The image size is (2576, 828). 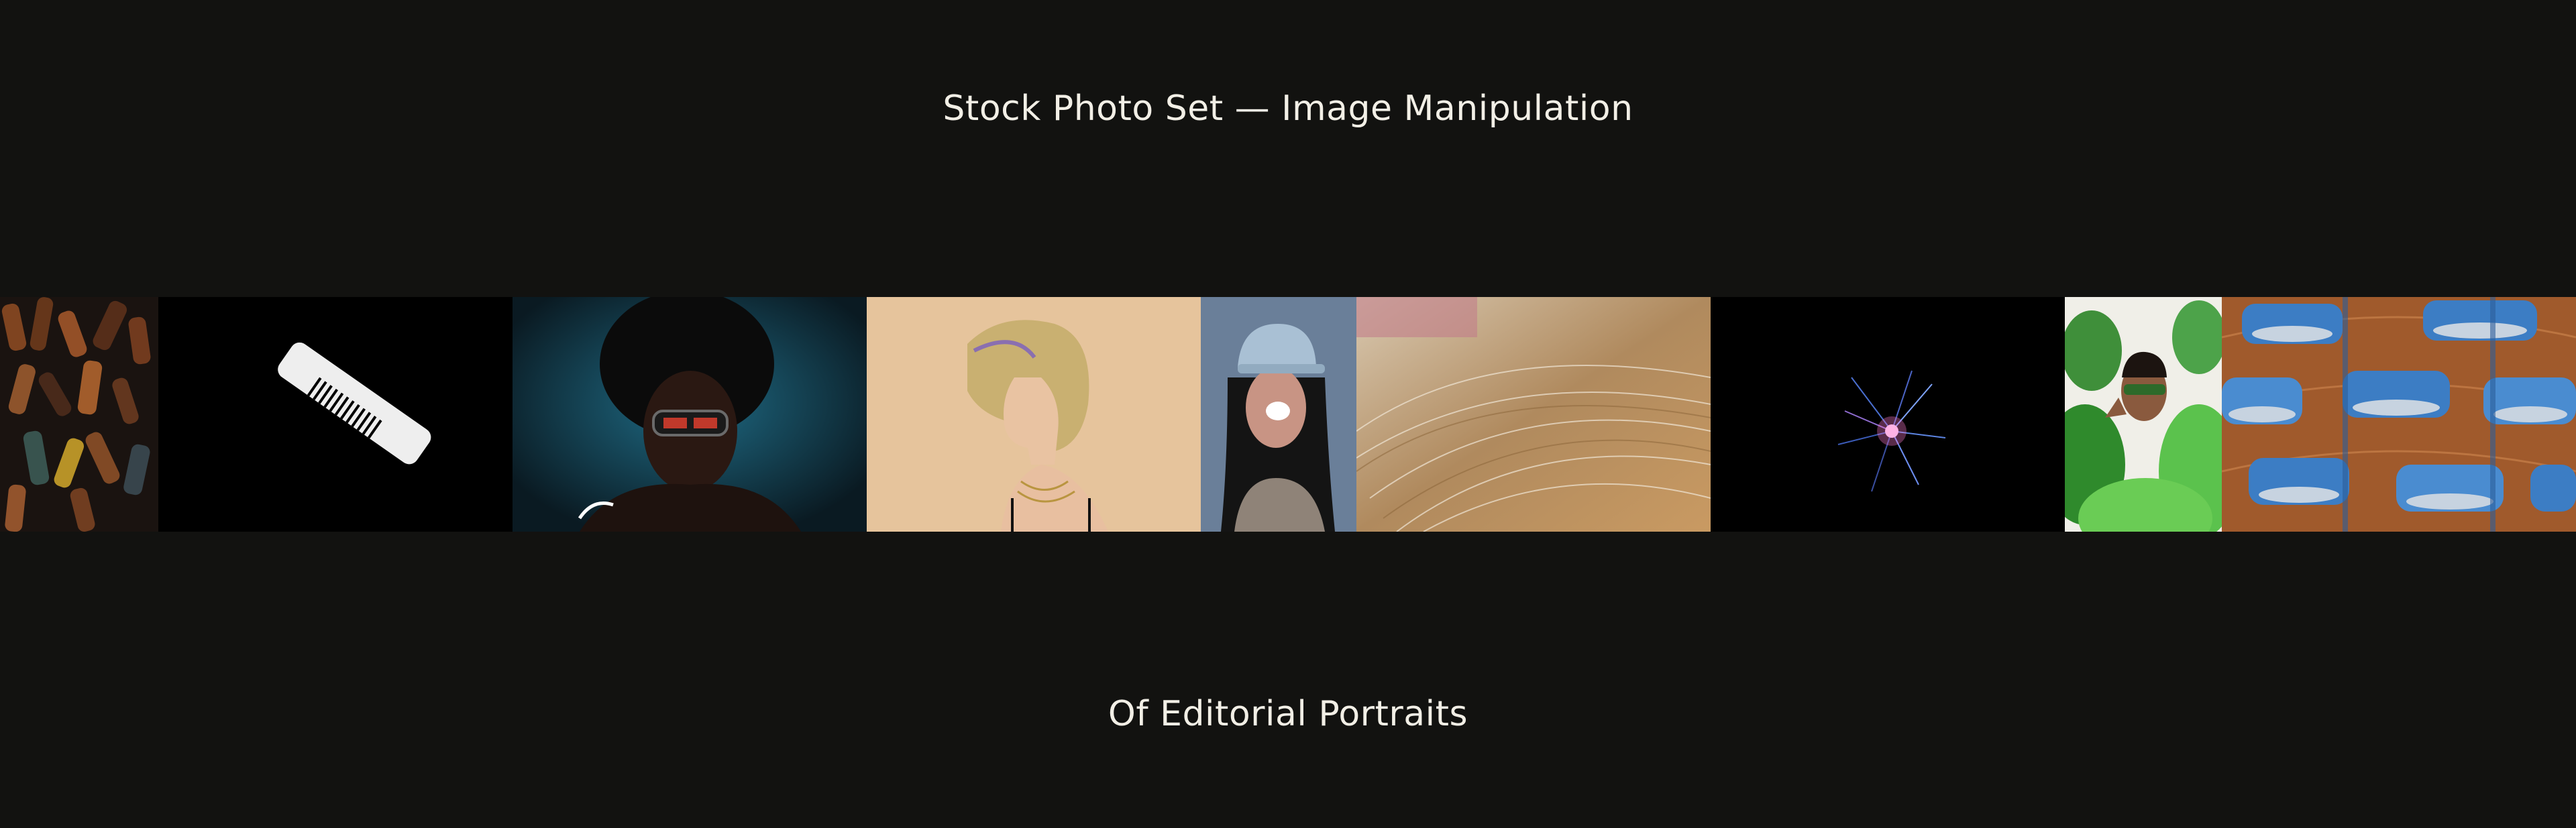 What do you see at coordinates (1278, 415) in the screenshot?
I see `photo-woman-cap-portrait` at bounding box center [1278, 415].